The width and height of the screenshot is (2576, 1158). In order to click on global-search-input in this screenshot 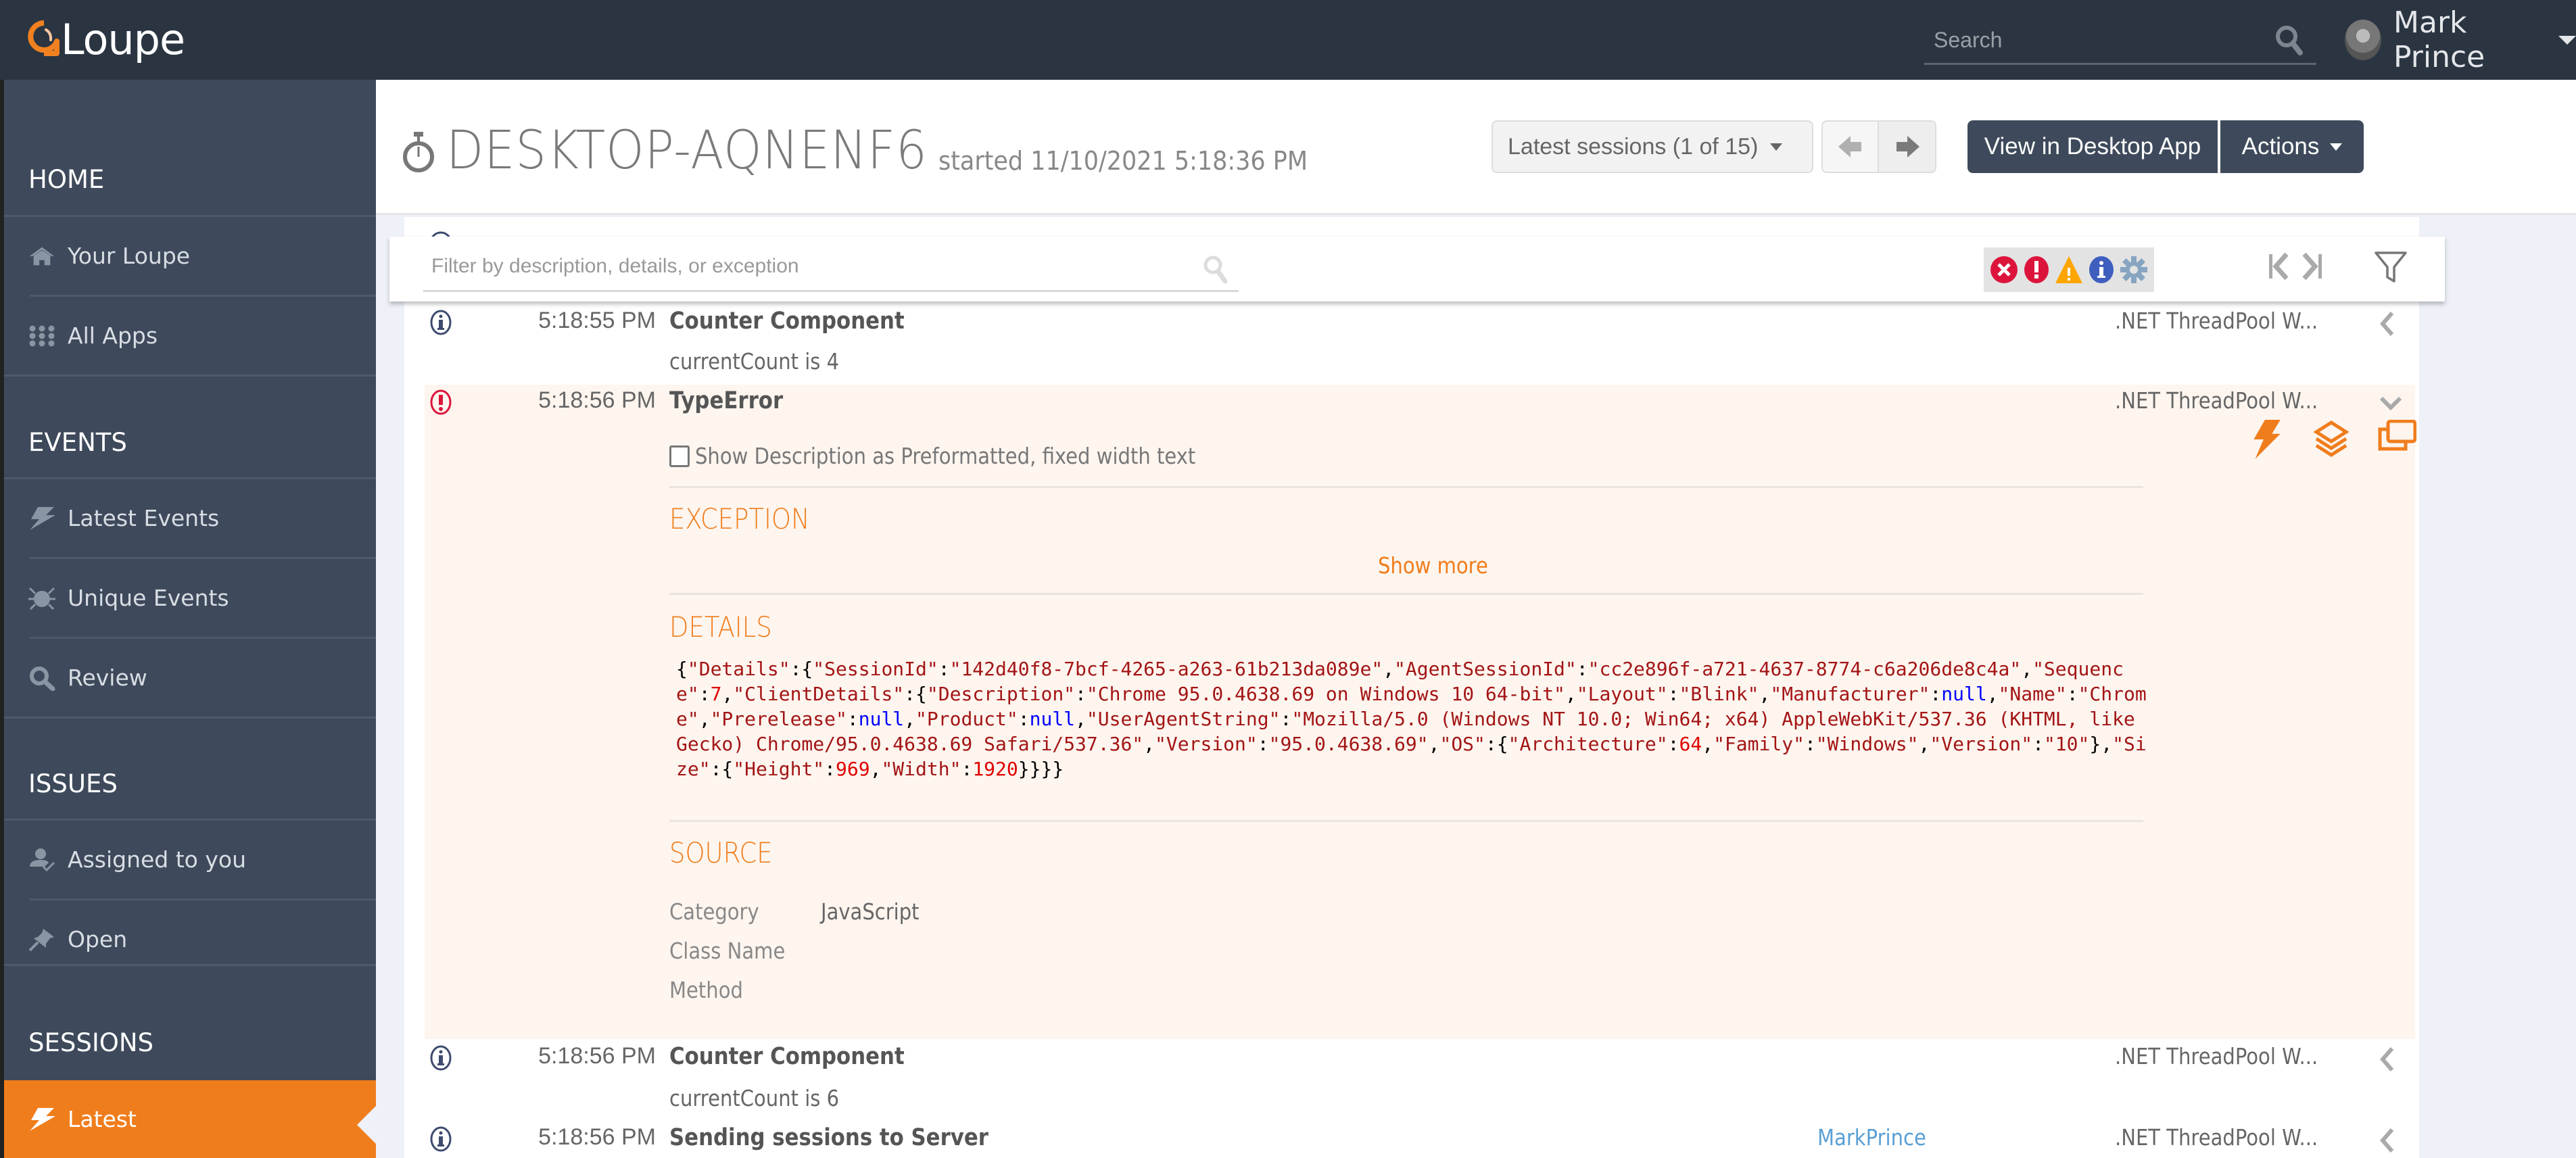, I will do `click(2086, 40)`.